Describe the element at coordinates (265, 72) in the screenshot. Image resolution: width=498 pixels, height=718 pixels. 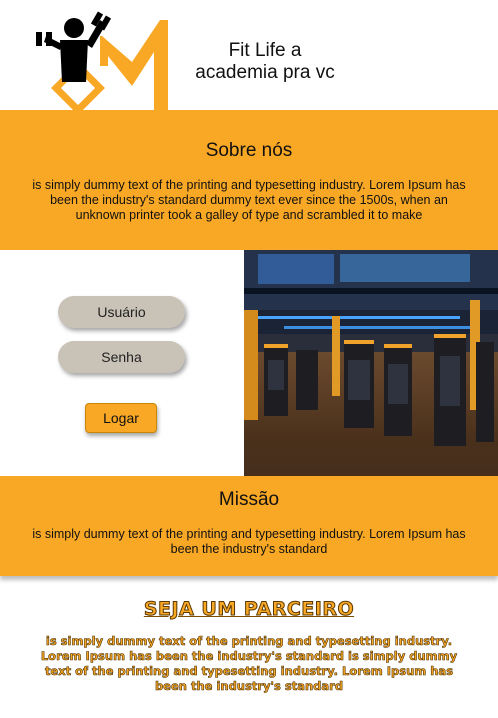
I see `brand-line-2: academia pra vc` at that location.